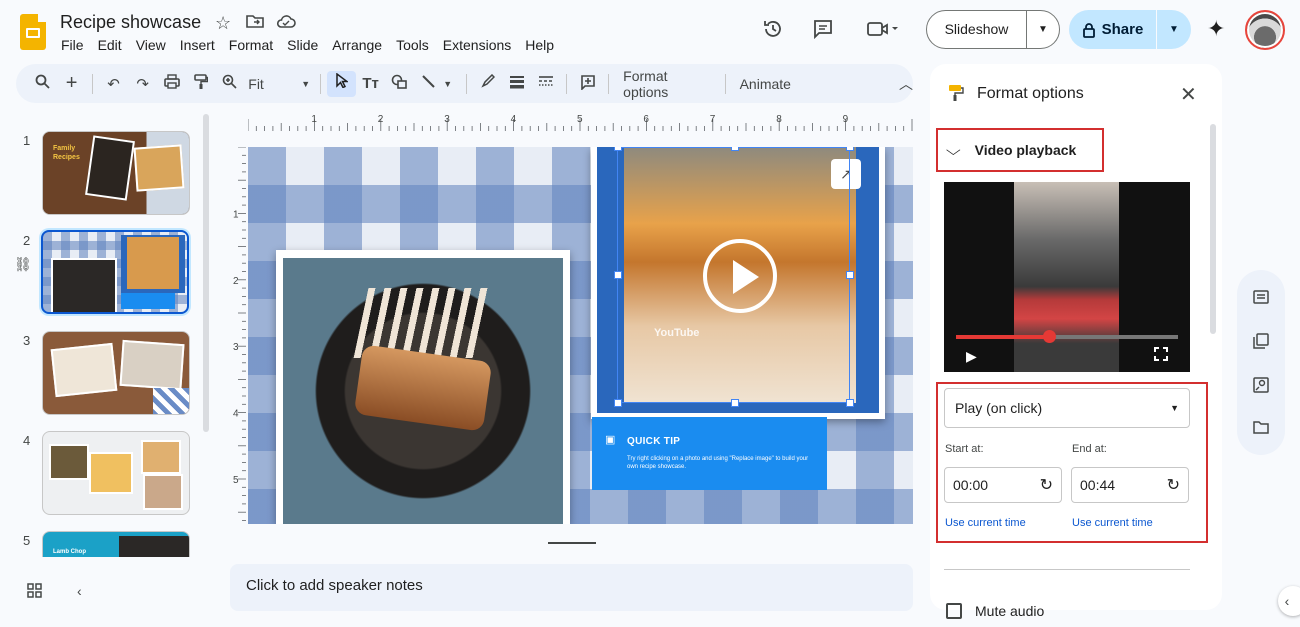 This screenshot has width=1300, height=627. Describe the element at coordinates (765, 84) in the screenshot. I see `animate-button: Animate` at that location.